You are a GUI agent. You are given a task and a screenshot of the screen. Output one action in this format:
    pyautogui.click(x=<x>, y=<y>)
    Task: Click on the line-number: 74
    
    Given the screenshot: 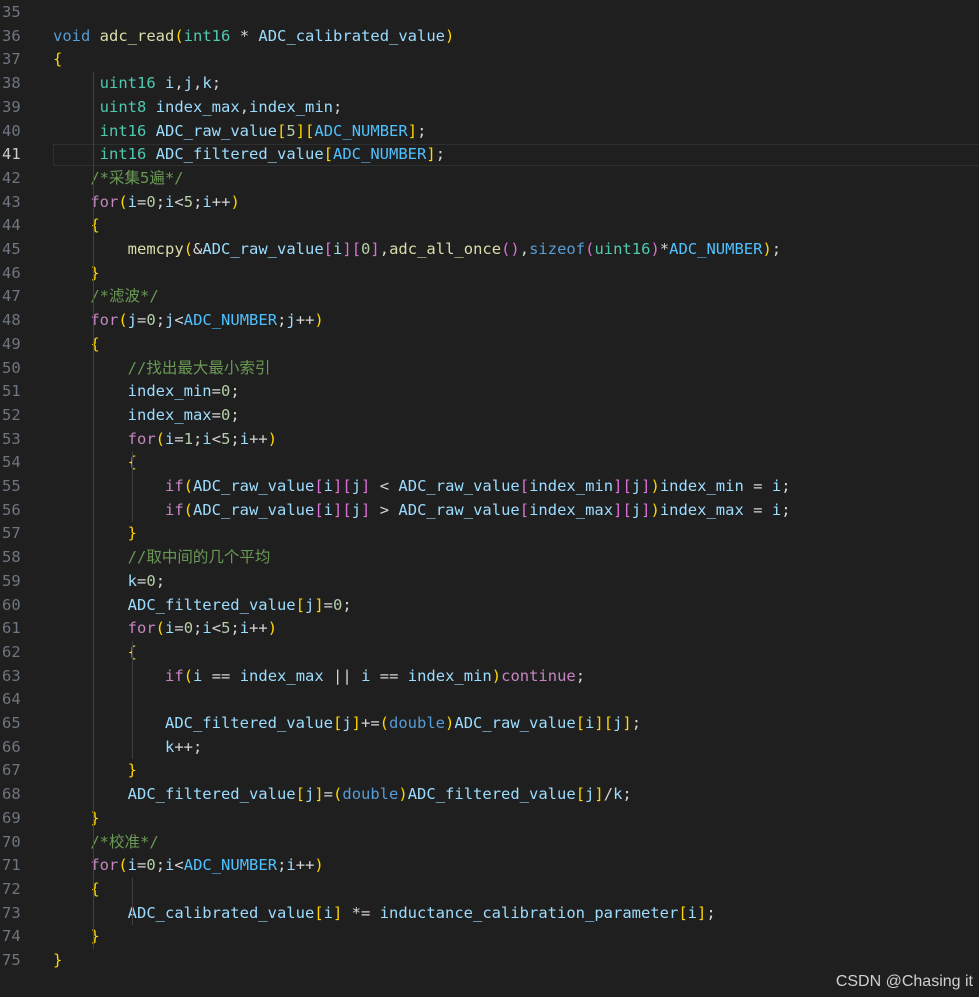 What is the action you would take?
    pyautogui.click(x=11, y=936)
    